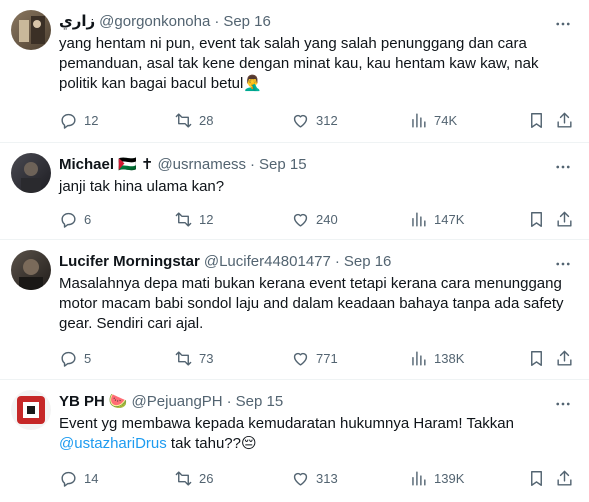 The height and width of the screenshot is (502, 589). I want to click on reply-count: 5, so click(88, 358).